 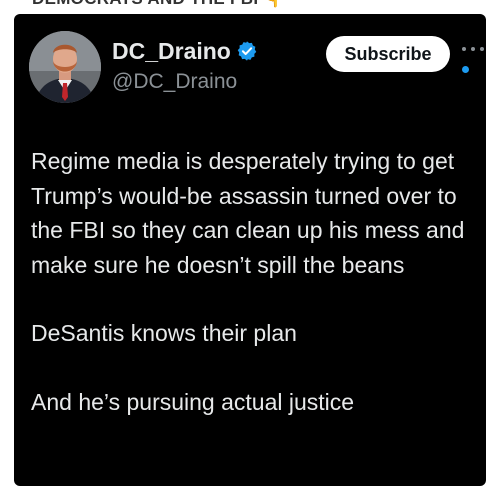 I want to click on notification-dot, so click(x=465, y=69).